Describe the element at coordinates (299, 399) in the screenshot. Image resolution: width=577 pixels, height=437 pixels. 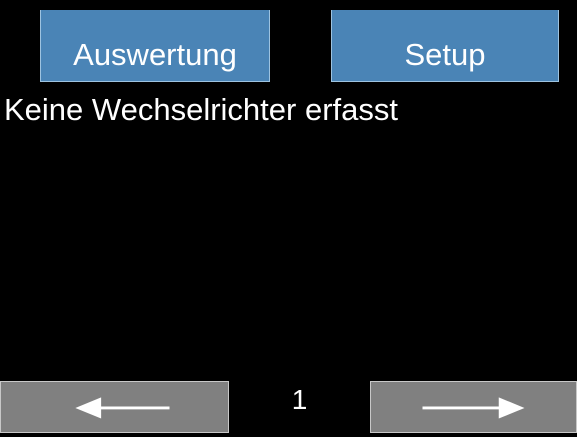
I see `page-number: 1` at that location.